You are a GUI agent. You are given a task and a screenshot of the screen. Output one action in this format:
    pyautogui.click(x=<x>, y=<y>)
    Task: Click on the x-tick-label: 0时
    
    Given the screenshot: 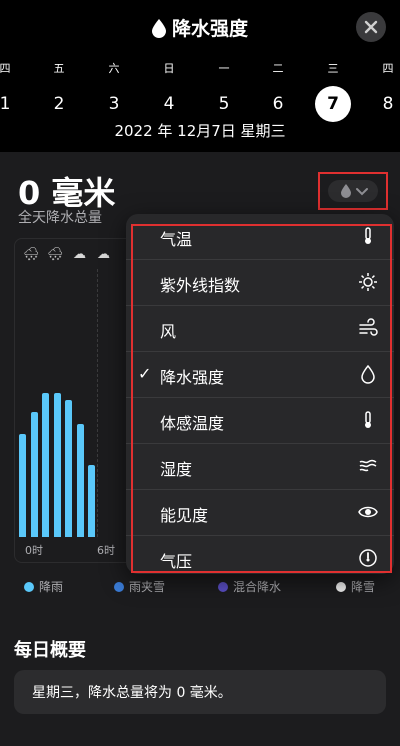 What is the action you would take?
    pyautogui.click(x=34, y=550)
    